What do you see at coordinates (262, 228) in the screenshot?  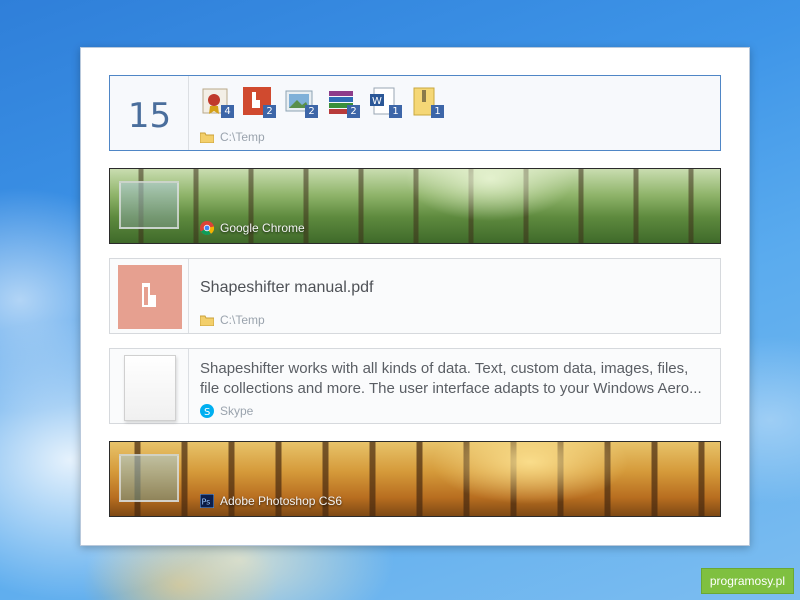 I see `source-text: Google Chrome` at bounding box center [262, 228].